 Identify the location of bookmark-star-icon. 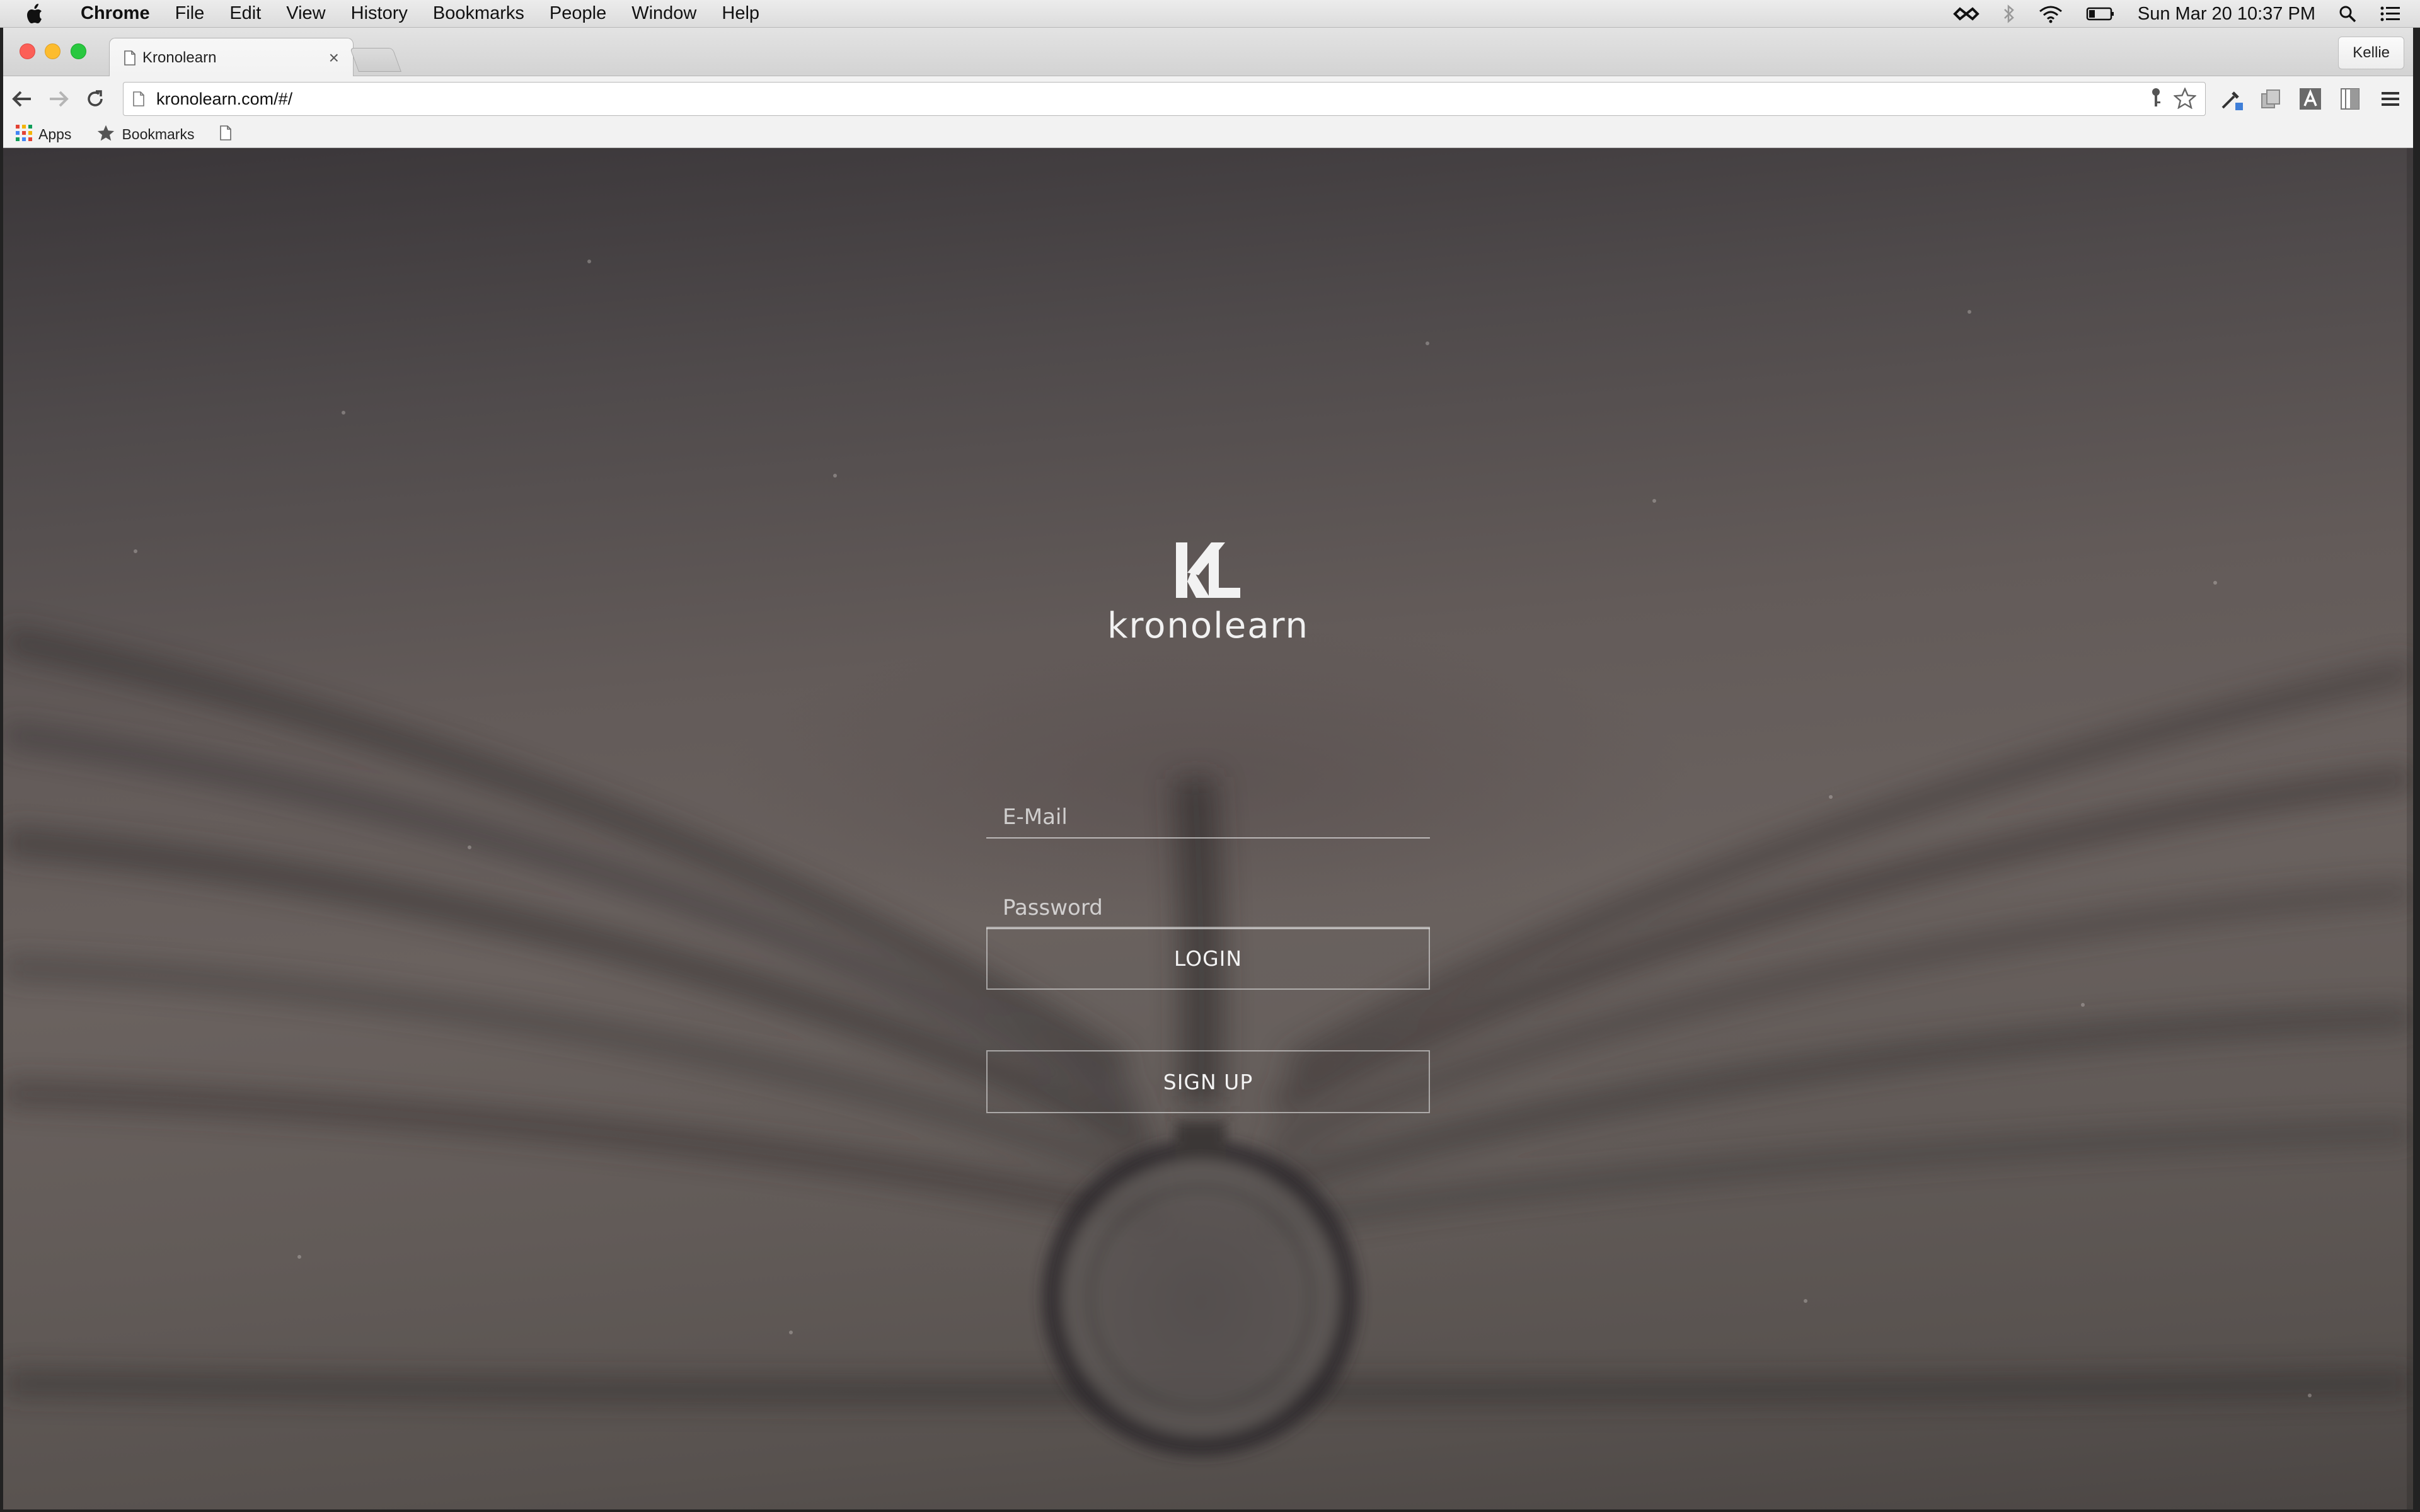
(2185, 99).